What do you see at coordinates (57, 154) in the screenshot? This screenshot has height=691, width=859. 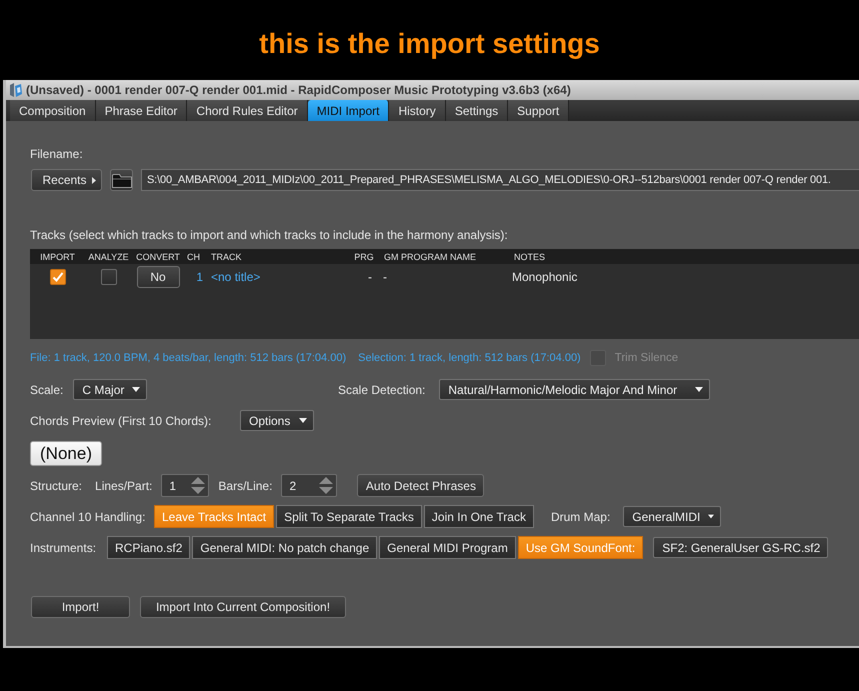 I see `filename-label: Filename:` at bounding box center [57, 154].